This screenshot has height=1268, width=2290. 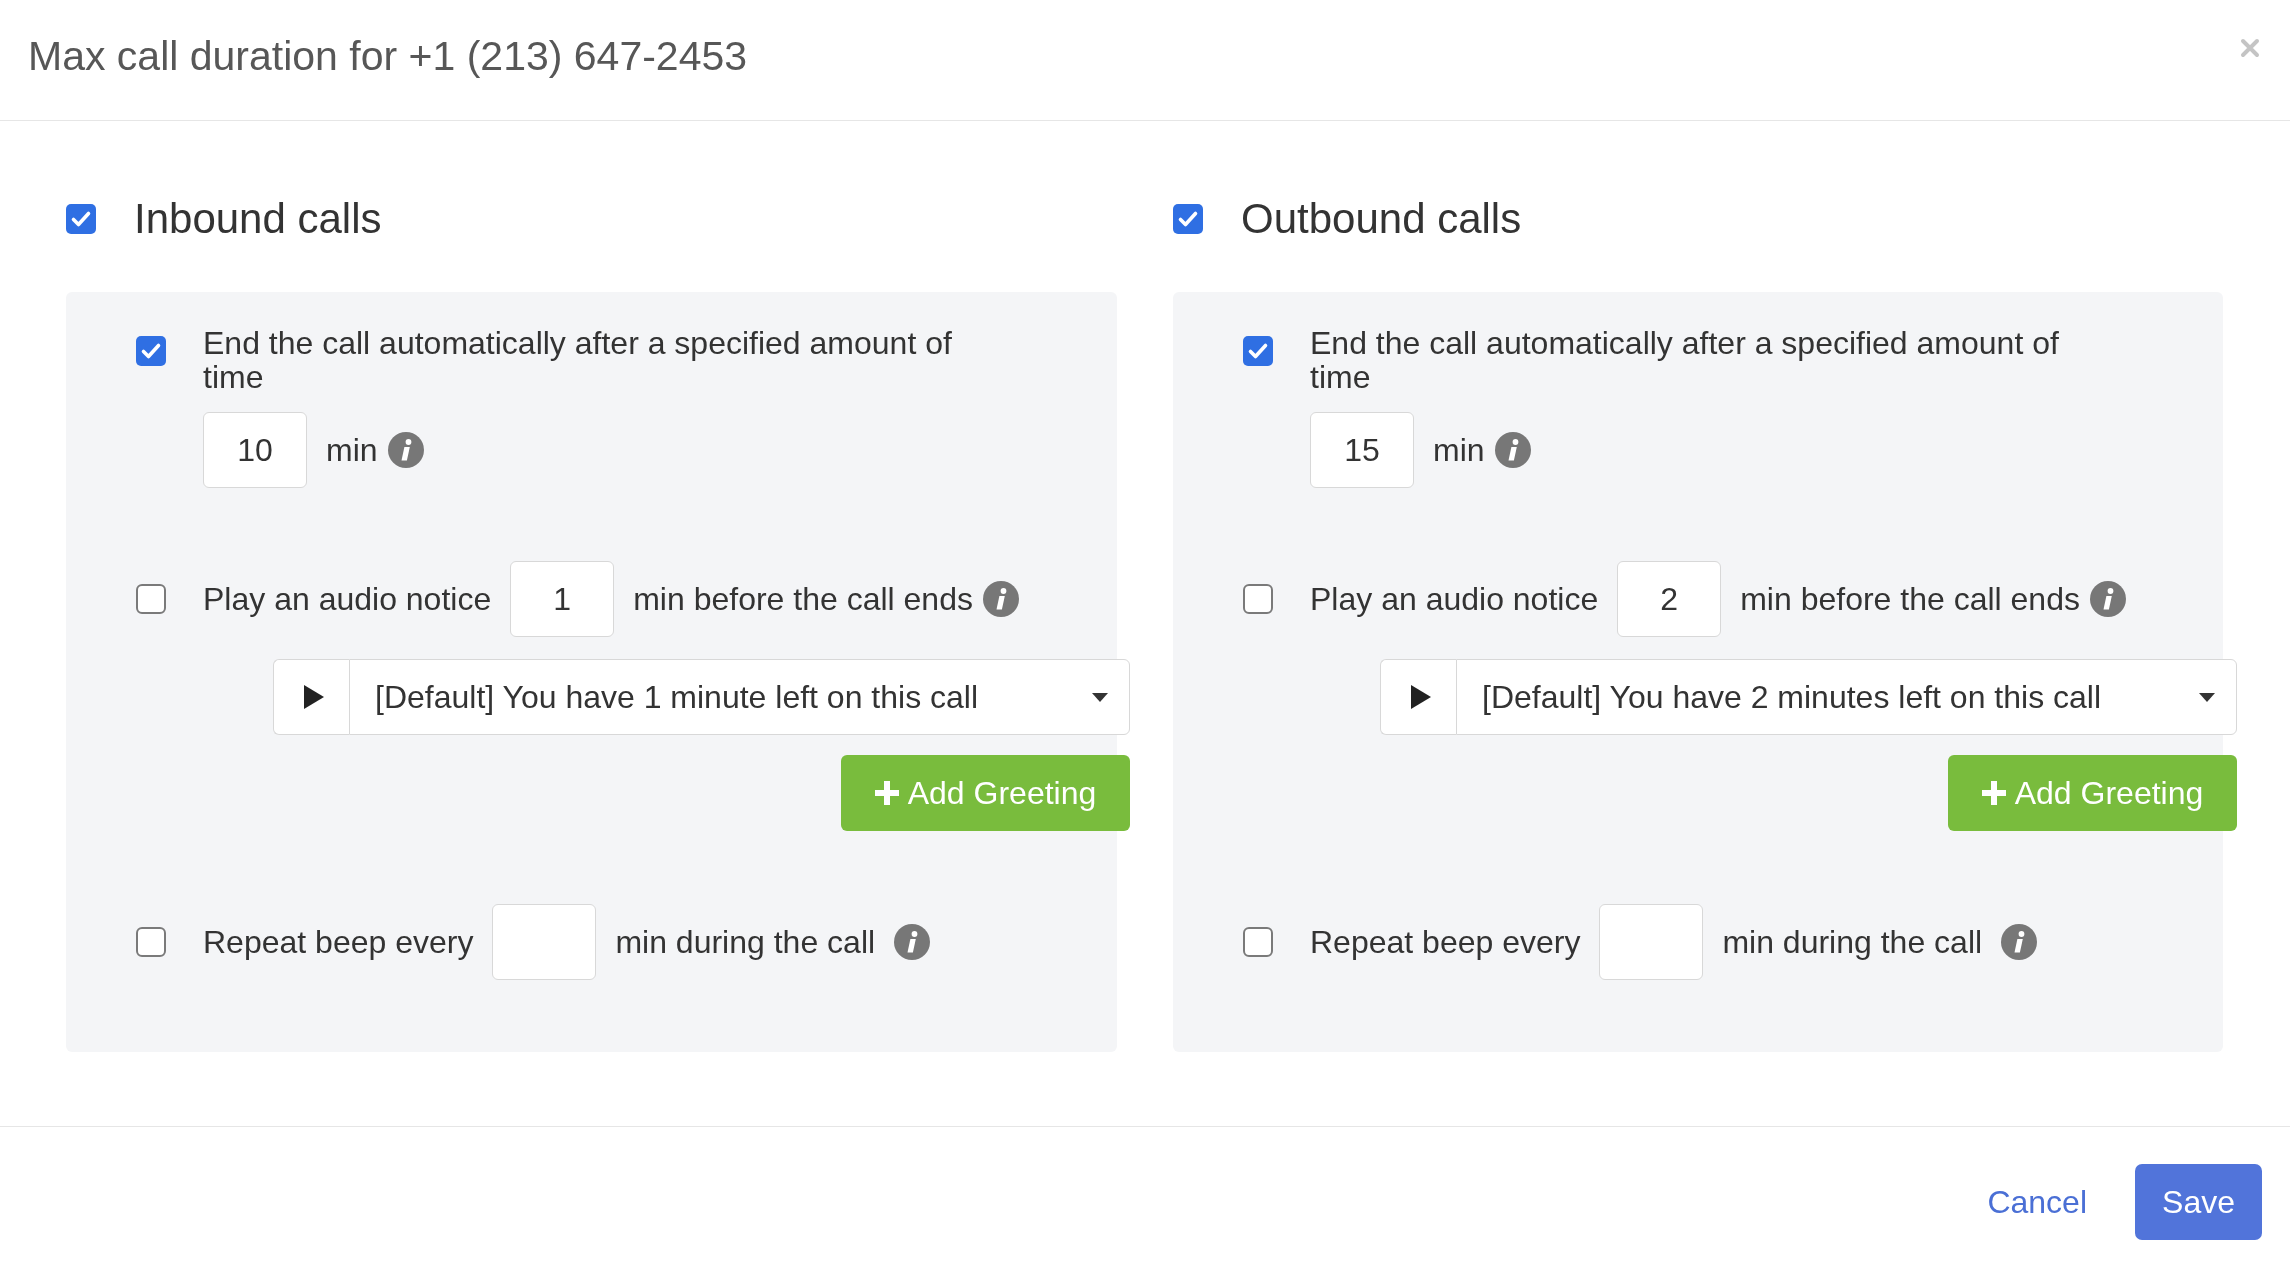 I want to click on greeting-select: [Default] You have 1 minute left on this call, so click(x=739, y=697).